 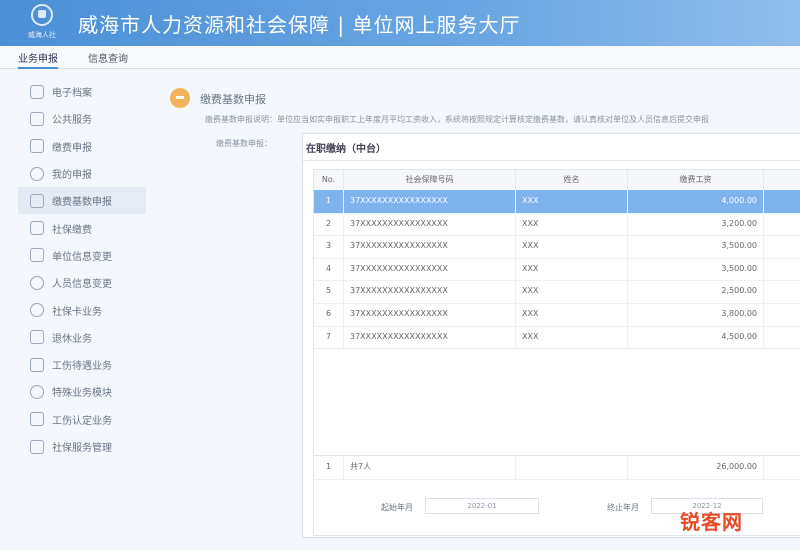 I want to click on sidebar-item-label: 社保卡业务, so click(x=77, y=312).